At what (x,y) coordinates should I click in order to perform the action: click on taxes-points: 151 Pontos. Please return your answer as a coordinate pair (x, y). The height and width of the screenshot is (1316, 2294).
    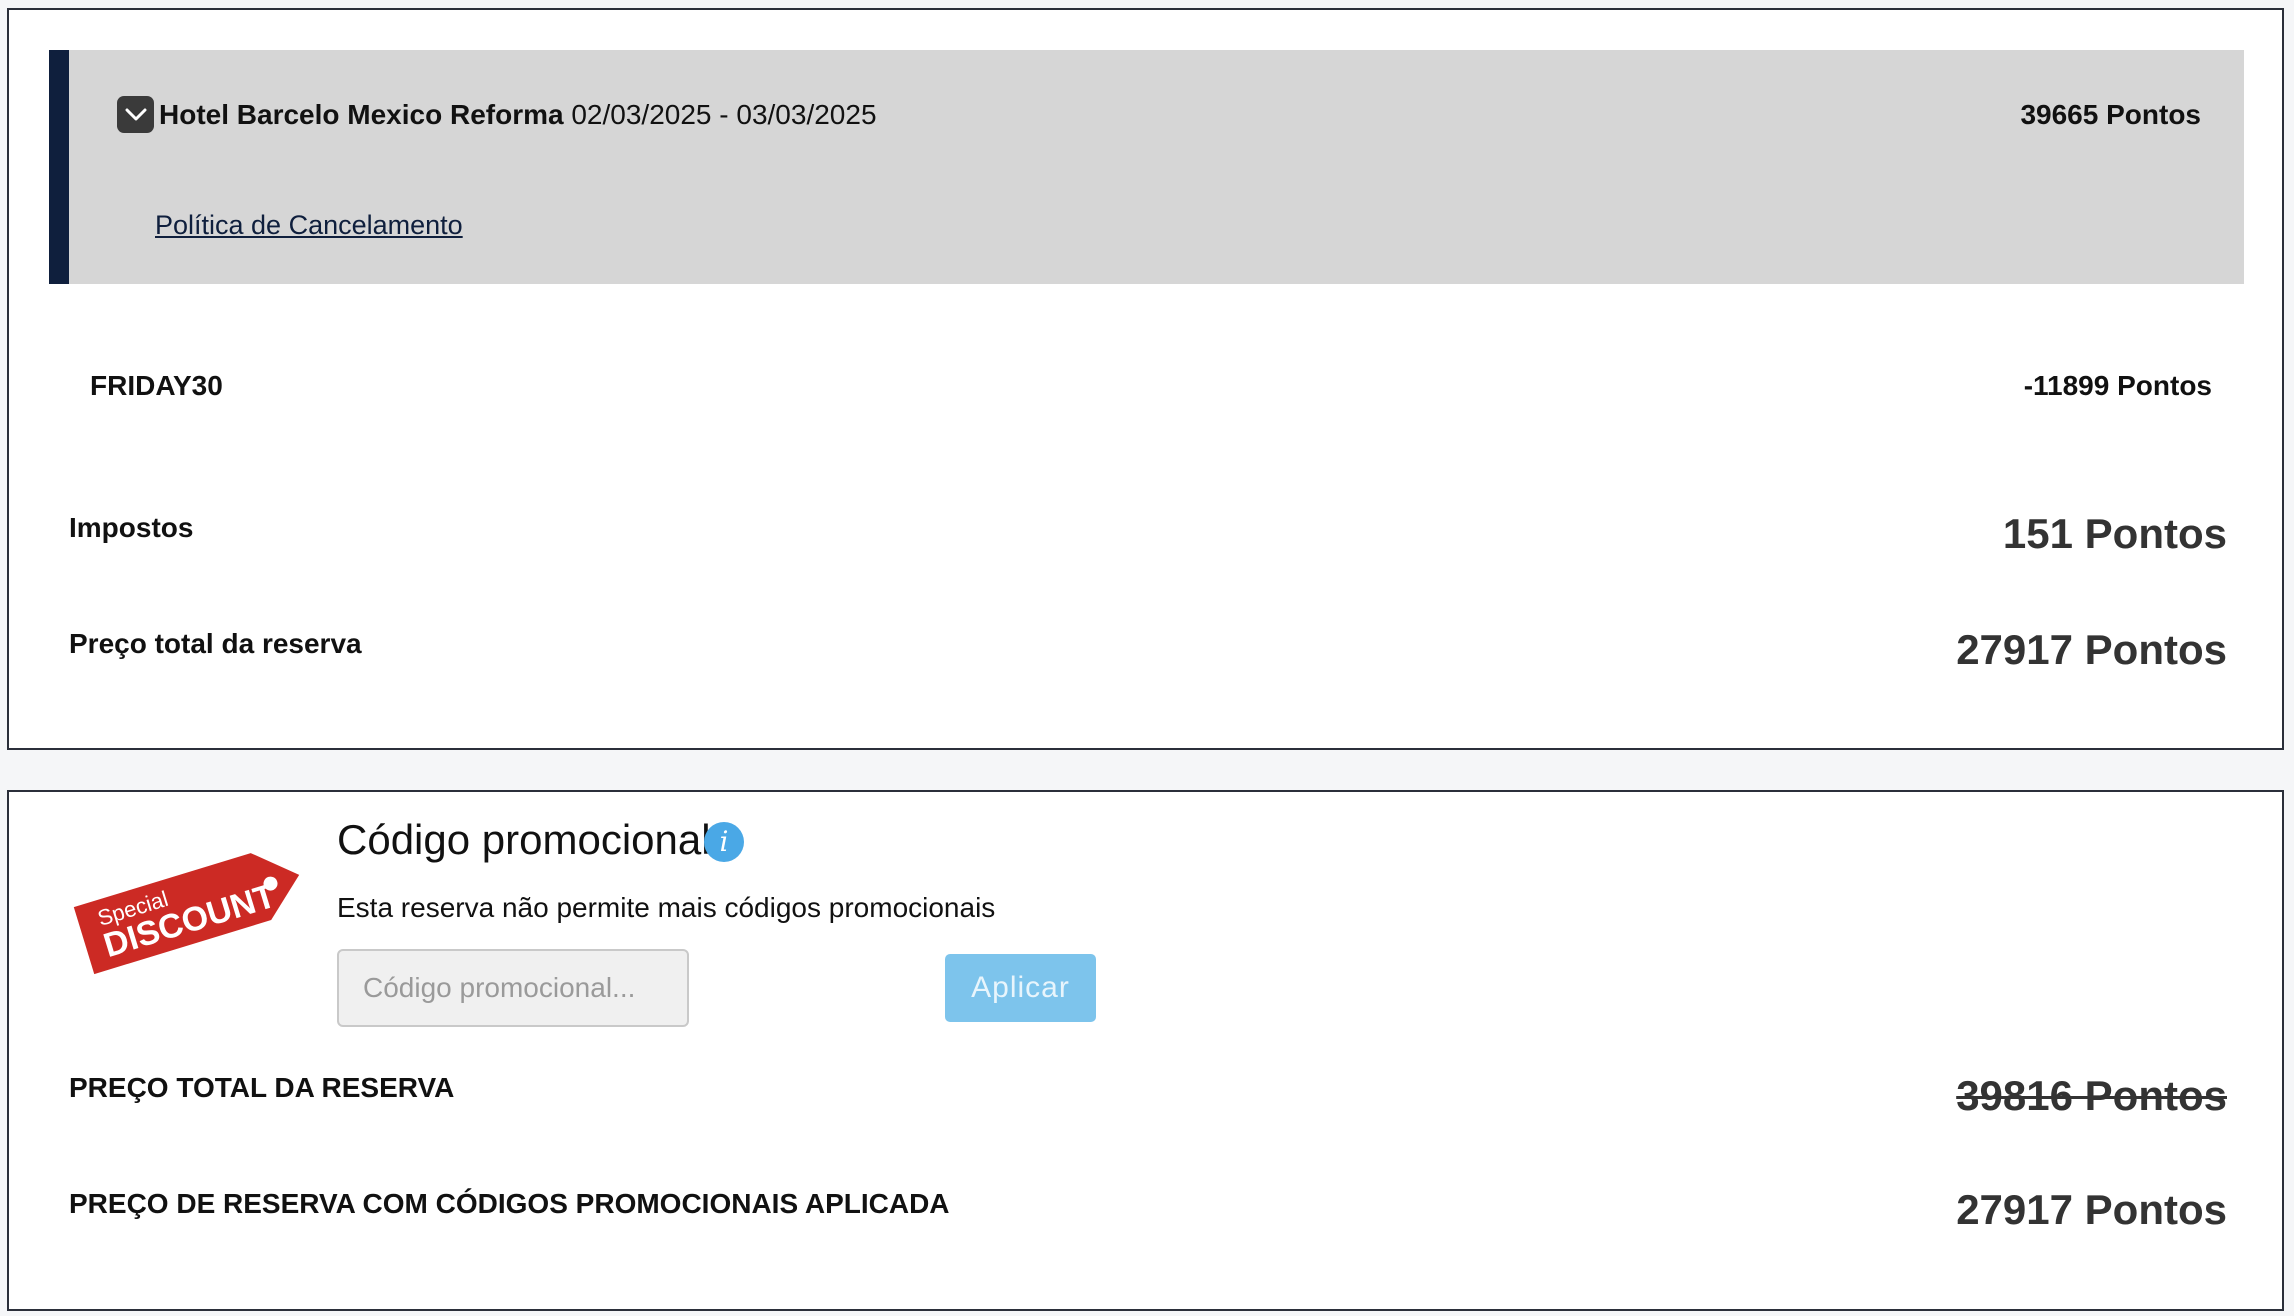
    Looking at the image, I should click on (2114, 533).